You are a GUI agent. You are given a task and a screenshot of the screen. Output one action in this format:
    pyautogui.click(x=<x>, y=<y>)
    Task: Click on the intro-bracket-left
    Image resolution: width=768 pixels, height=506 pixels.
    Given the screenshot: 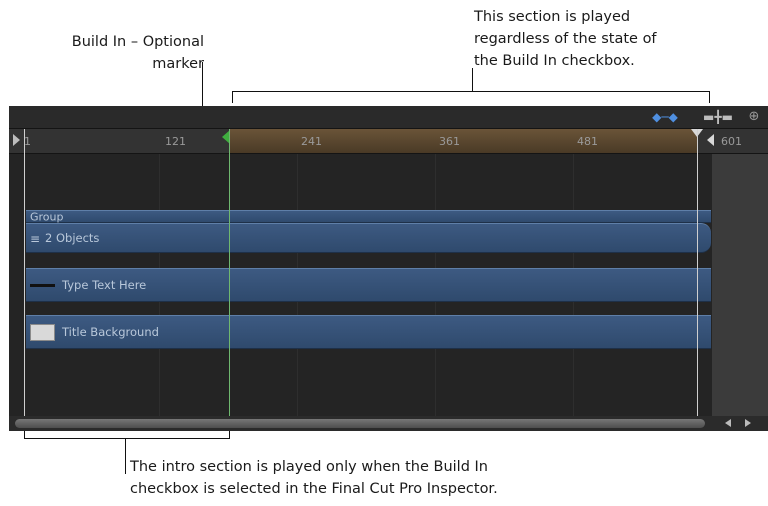 What is the action you would take?
    pyautogui.click(x=24, y=434)
    